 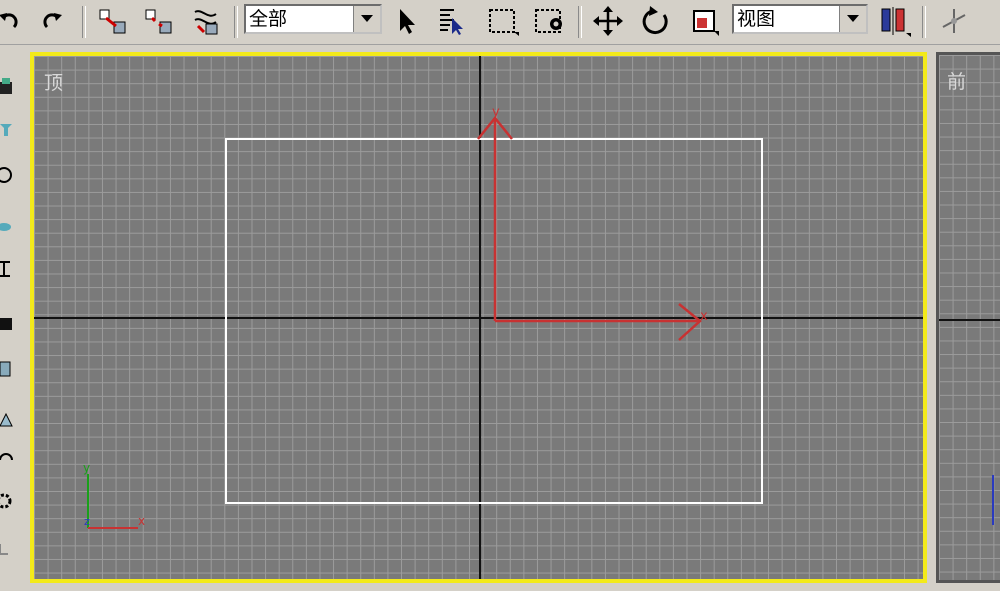 I want to click on undo-icon, so click(x=11, y=21).